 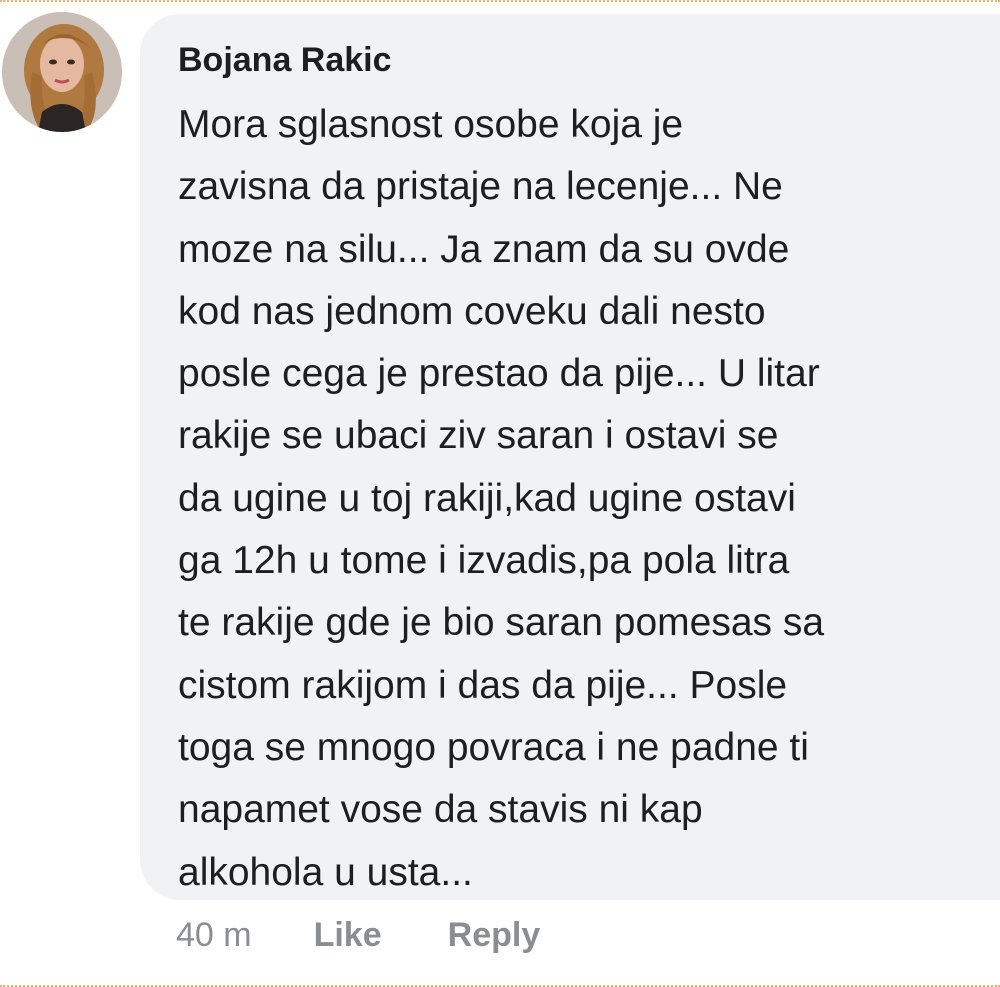 What do you see at coordinates (472, 311) in the screenshot?
I see `comment-line: kod nas jednom coveku dali nesto` at bounding box center [472, 311].